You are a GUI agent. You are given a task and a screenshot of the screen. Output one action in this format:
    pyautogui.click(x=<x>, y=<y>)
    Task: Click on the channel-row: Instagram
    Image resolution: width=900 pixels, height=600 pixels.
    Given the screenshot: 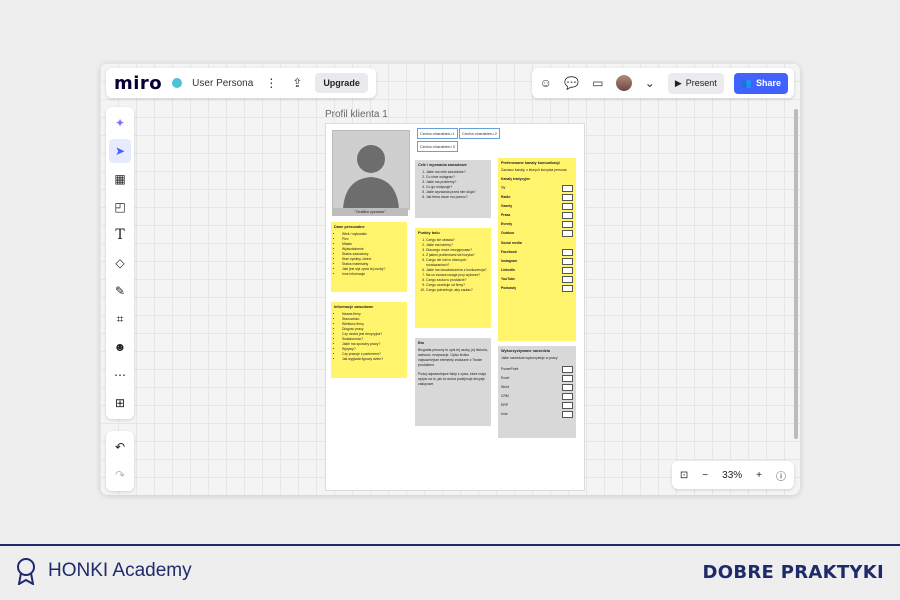 What is the action you would take?
    pyautogui.click(x=537, y=261)
    